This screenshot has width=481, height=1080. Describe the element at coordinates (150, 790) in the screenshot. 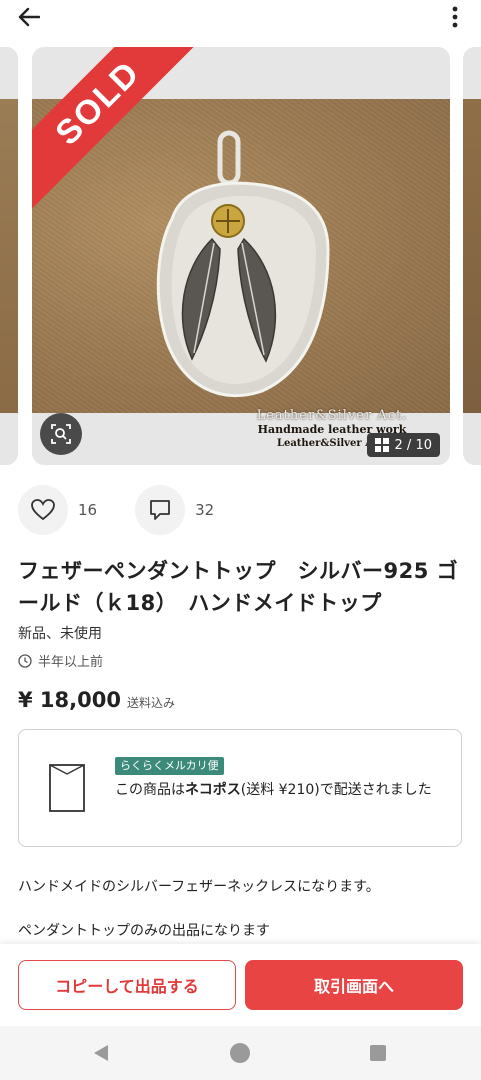

I see `shipping-text-before: この商品は` at that location.